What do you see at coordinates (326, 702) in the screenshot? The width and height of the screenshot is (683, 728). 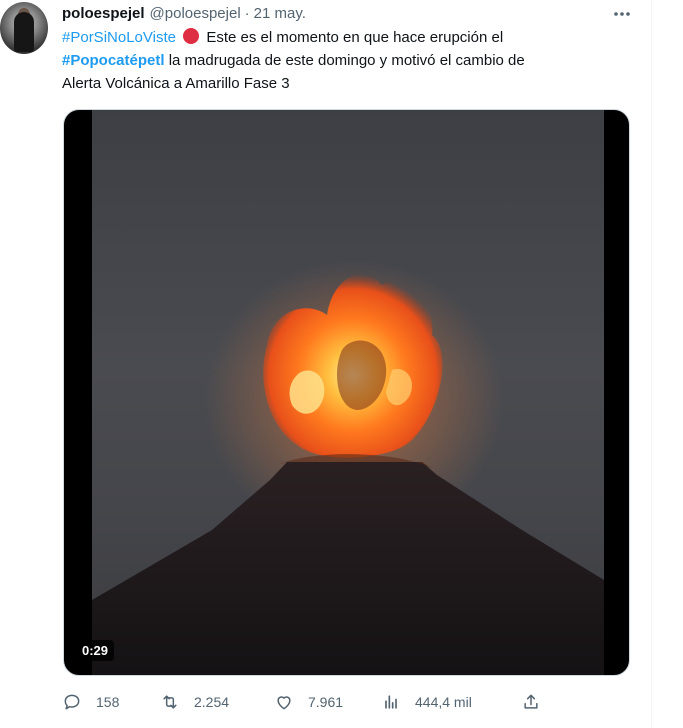 I see `like-count: 7.961` at bounding box center [326, 702].